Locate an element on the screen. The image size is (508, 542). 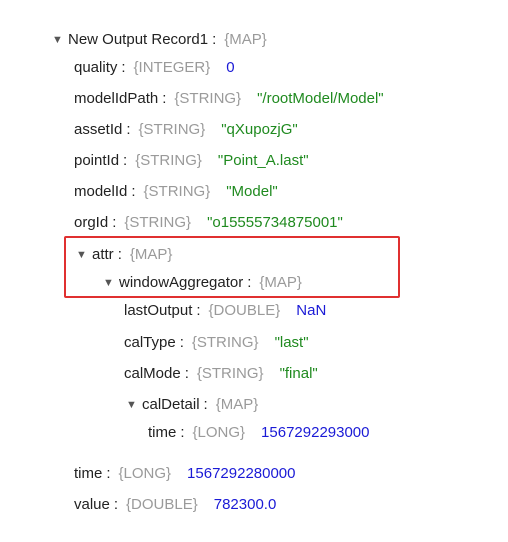
node-key: New Output Record1 is located at coordinates (138, 39).